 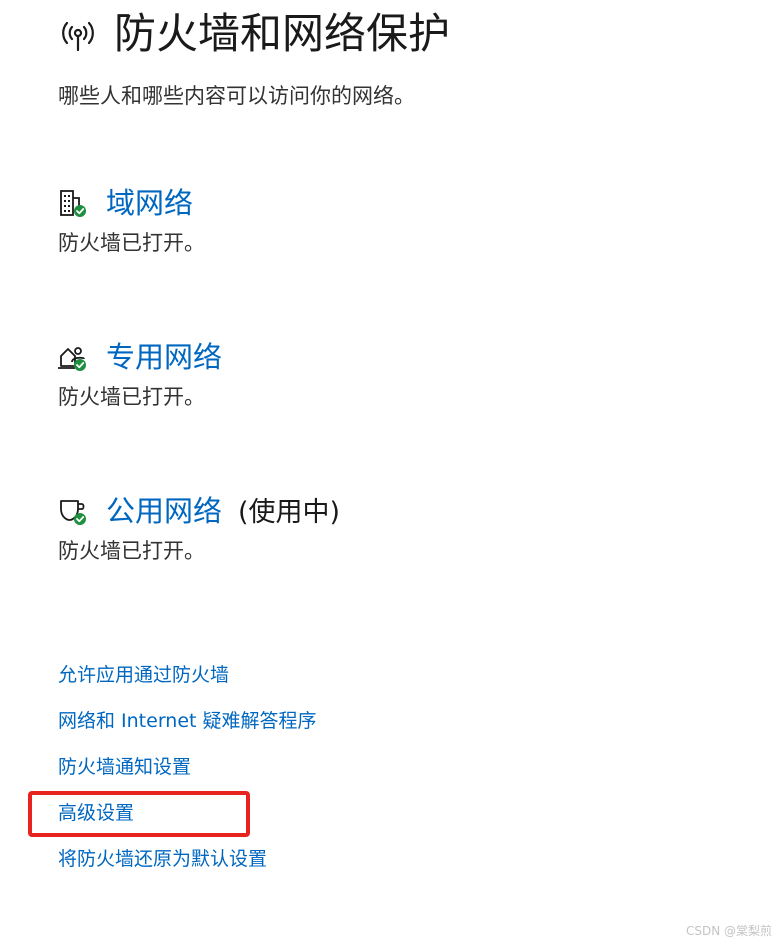 I want to click on network-title-private: 专用网络, so click(x=172, y=358).